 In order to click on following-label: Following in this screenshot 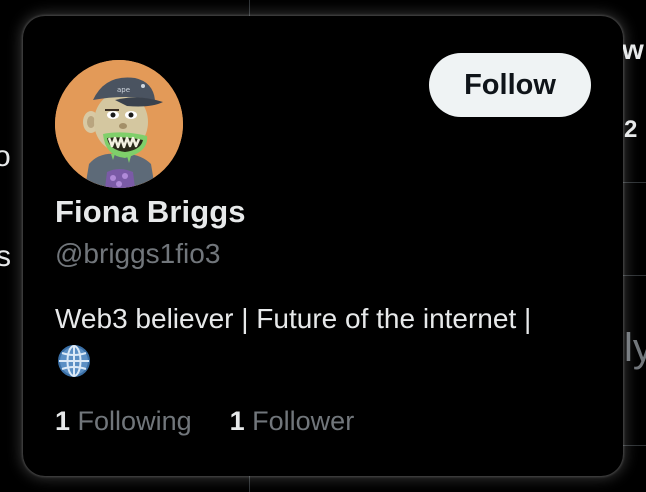, I will do `click(134, 421)`.